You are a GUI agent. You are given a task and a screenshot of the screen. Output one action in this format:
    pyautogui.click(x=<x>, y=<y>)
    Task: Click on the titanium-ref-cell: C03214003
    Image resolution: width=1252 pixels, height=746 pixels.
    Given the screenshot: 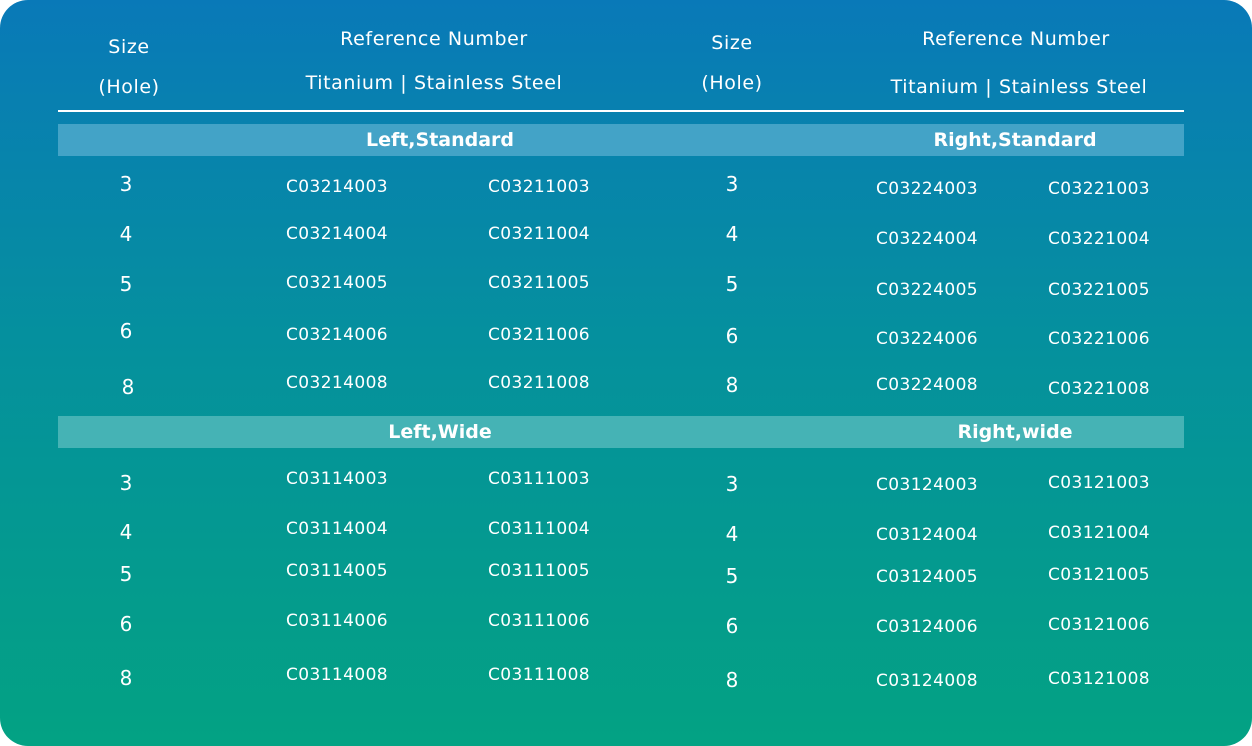 What is the action you would take?
    pyautogui.click(x=337, y=187)
    